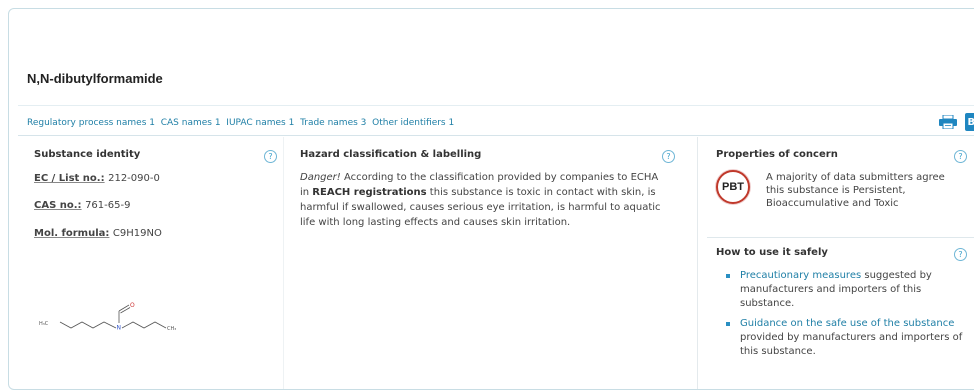 This screenshot has height=390, width=974. What do you see at coordinates (58, 205) in the screenshot?
I see `cas-number-label: CAS no.:` at bounding box center [58, 205].